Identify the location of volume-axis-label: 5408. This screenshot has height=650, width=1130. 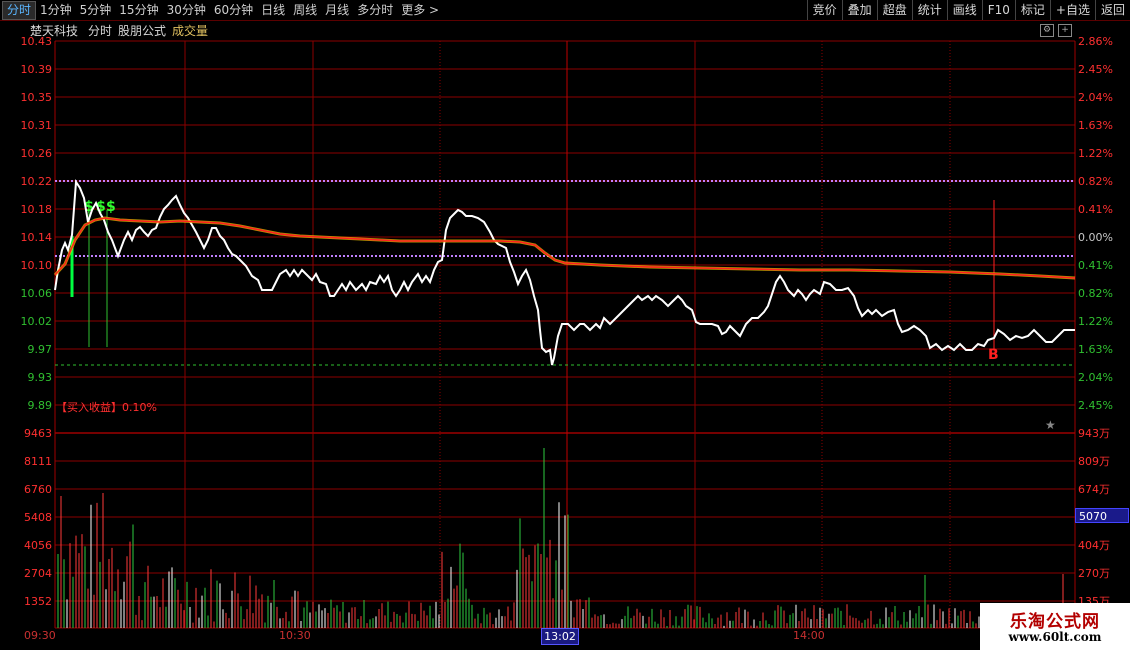
(38, 517).